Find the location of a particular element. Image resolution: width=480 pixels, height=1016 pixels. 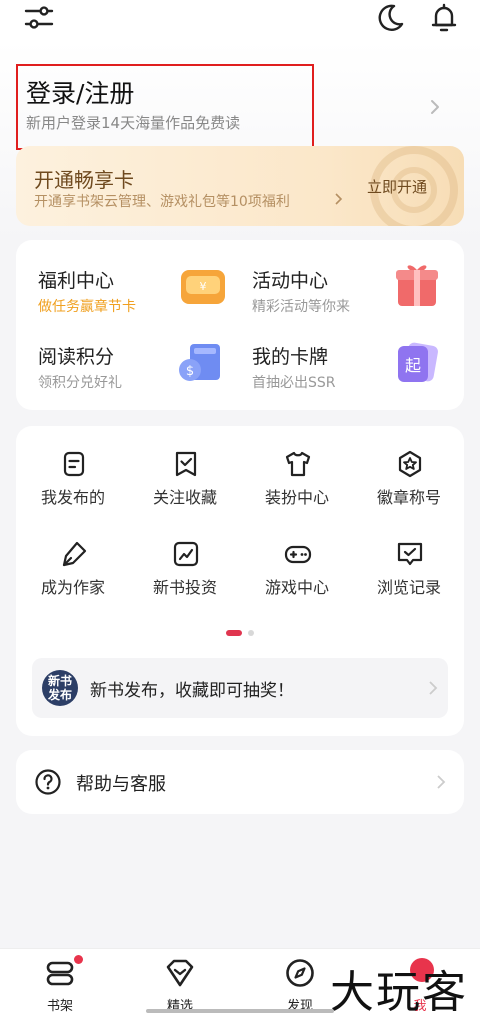

login-title: 登录/注册 is located at coordinates (80, 93).